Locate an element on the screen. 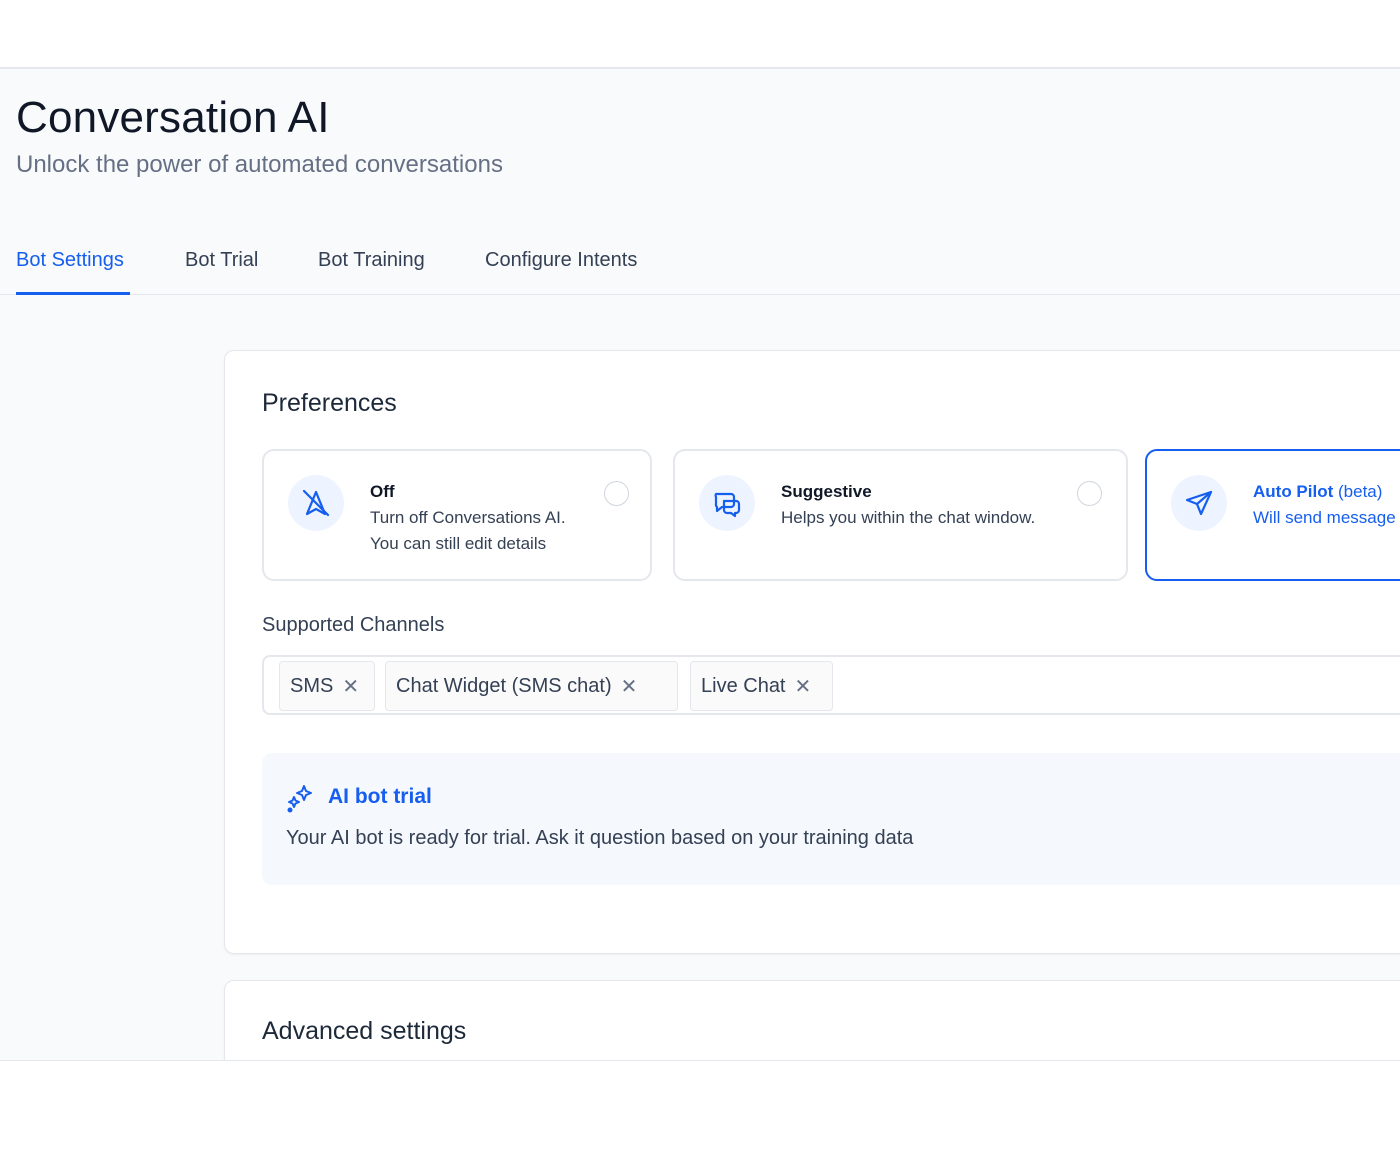  channel-chip: SMS ✕ is located at coordinates (327, 686).